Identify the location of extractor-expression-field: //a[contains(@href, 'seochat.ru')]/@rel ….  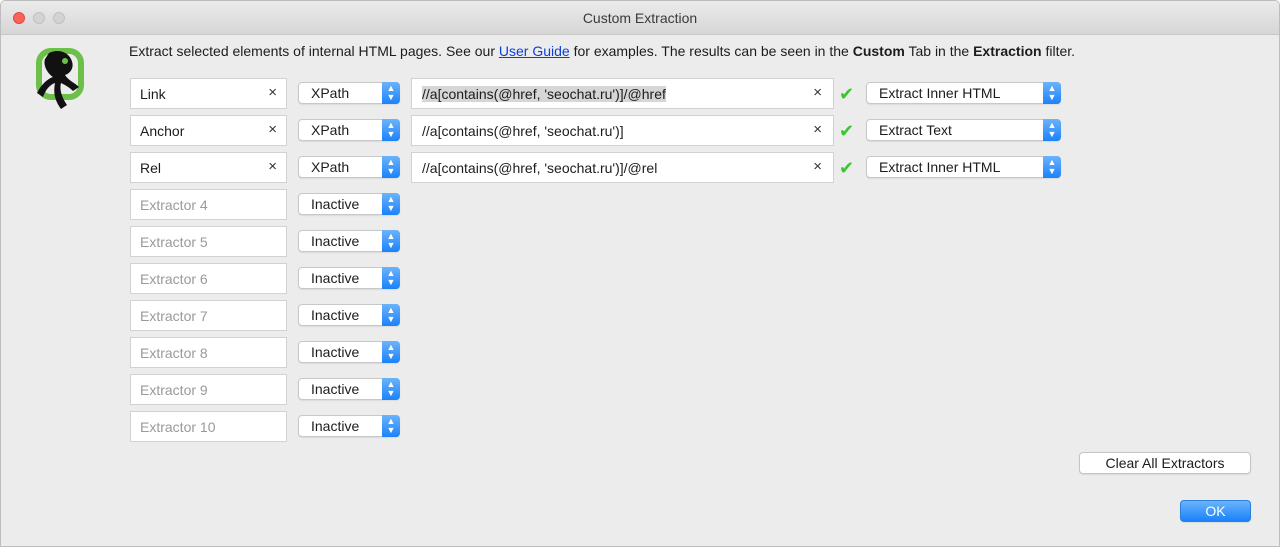
(622, 167).